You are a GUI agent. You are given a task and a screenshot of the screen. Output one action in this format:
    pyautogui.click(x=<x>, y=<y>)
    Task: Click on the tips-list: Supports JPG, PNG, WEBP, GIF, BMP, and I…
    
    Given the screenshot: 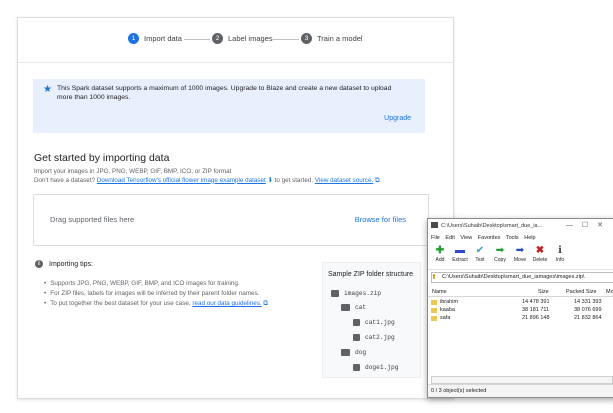 What is the action you would take?
    pyautogui.click(x=156, y=294)
    